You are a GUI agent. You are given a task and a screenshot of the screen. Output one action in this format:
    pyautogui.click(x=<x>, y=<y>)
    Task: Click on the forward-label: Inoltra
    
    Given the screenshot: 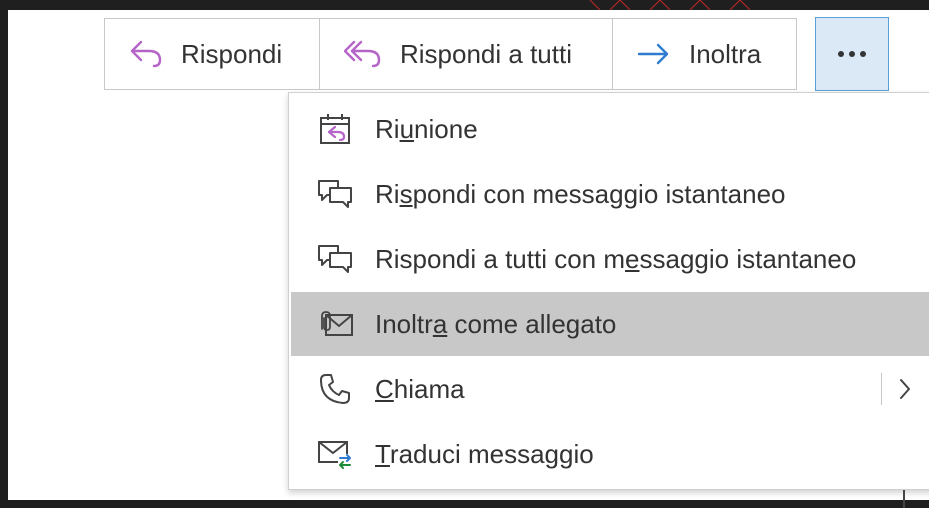 What is the action you would take?
    pyautogui.click(x=725, y=53)
    